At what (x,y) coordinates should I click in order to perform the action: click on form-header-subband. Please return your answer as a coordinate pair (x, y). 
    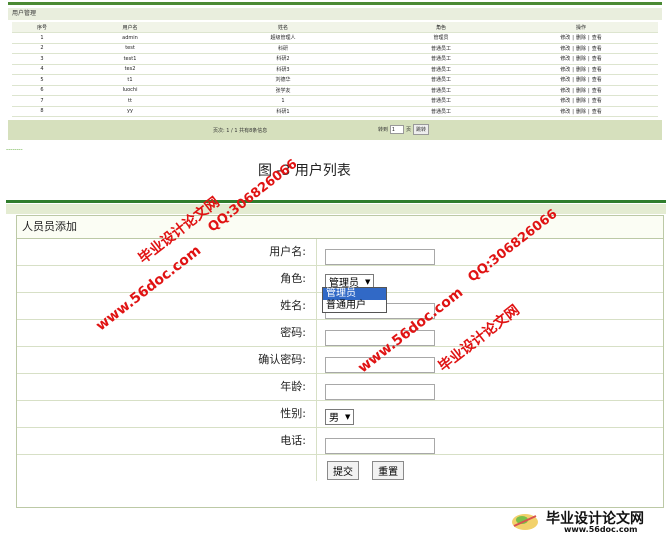
    Looking at the image, I should click on (336, 209).